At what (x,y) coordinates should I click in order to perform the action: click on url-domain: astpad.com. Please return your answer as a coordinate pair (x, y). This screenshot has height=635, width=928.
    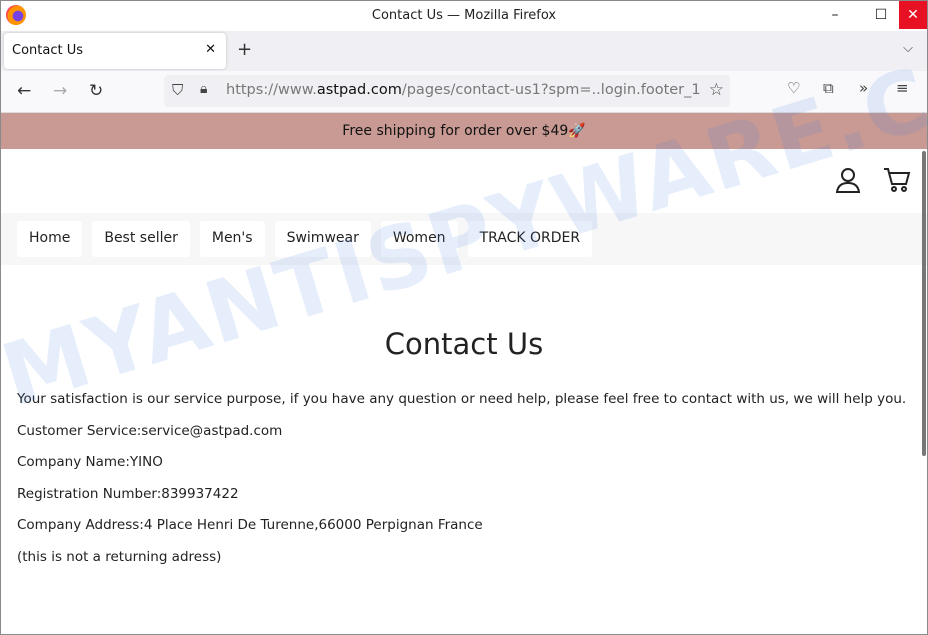
    Looking at the image, I should click on (359, 90).